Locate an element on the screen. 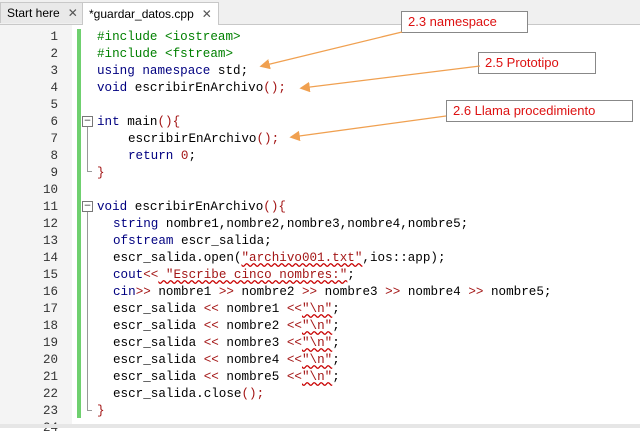 The width and height of the screenshot is (640, 437). line-number: 11 is located at coordinates (50, 207).